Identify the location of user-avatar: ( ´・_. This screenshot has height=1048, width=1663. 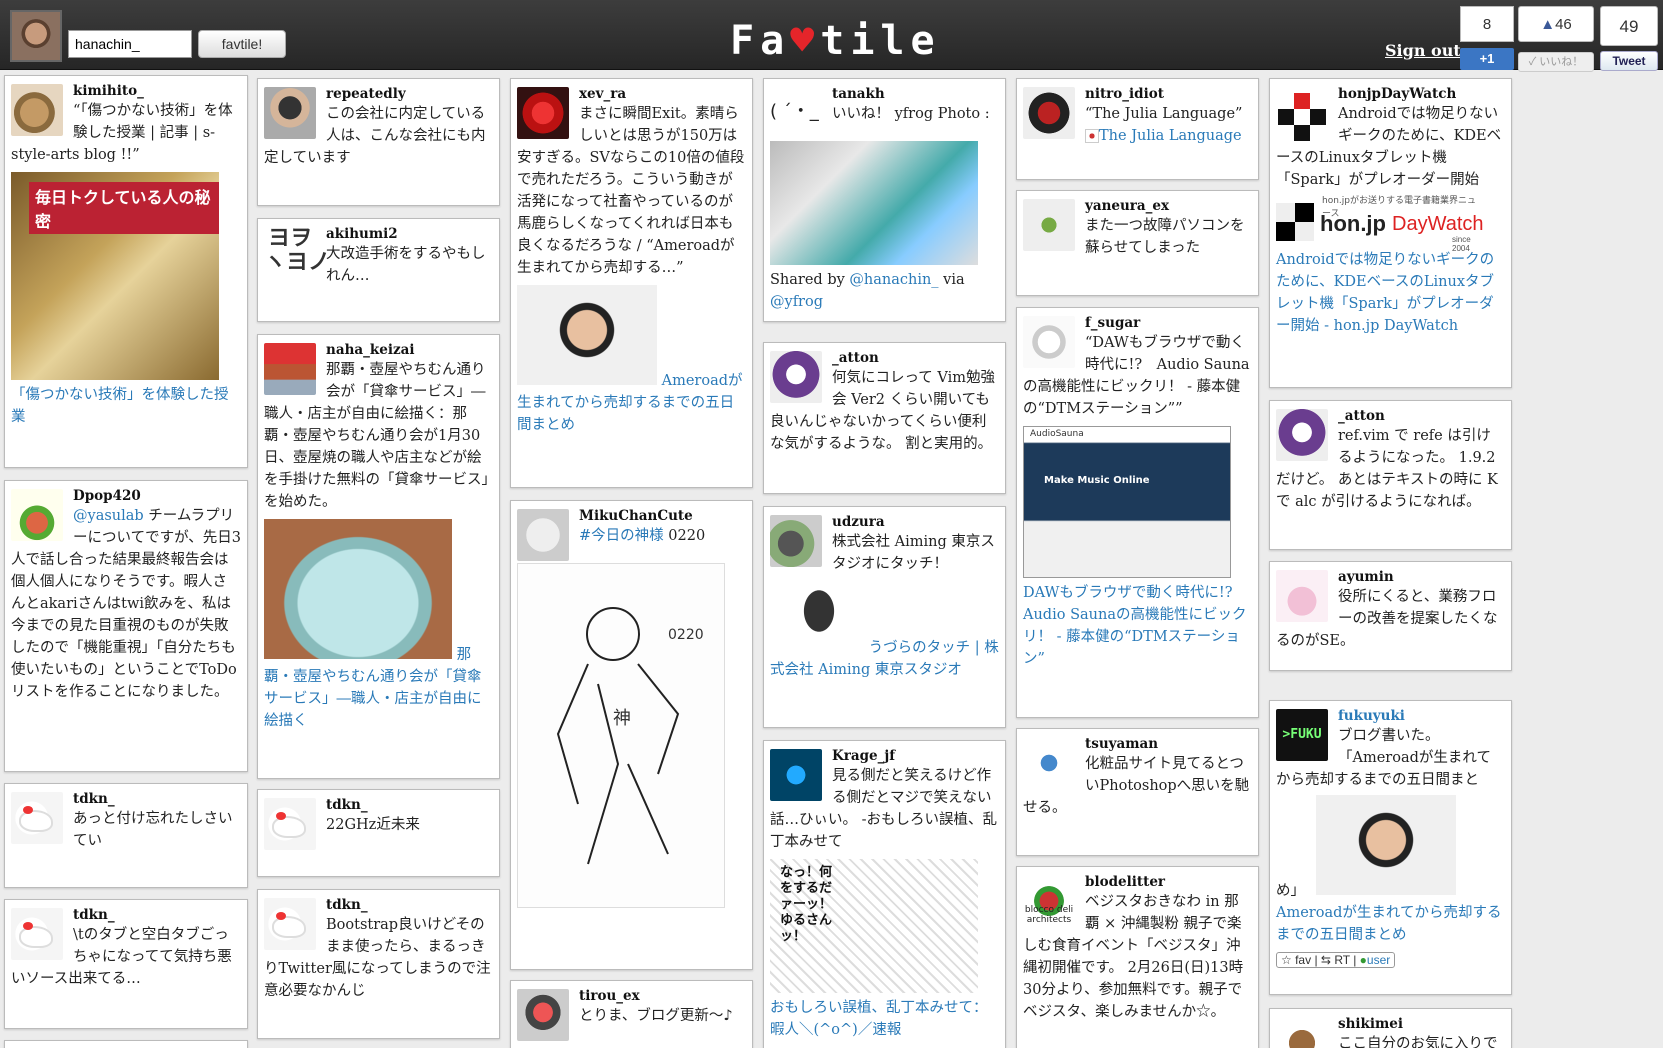
(796, 113).